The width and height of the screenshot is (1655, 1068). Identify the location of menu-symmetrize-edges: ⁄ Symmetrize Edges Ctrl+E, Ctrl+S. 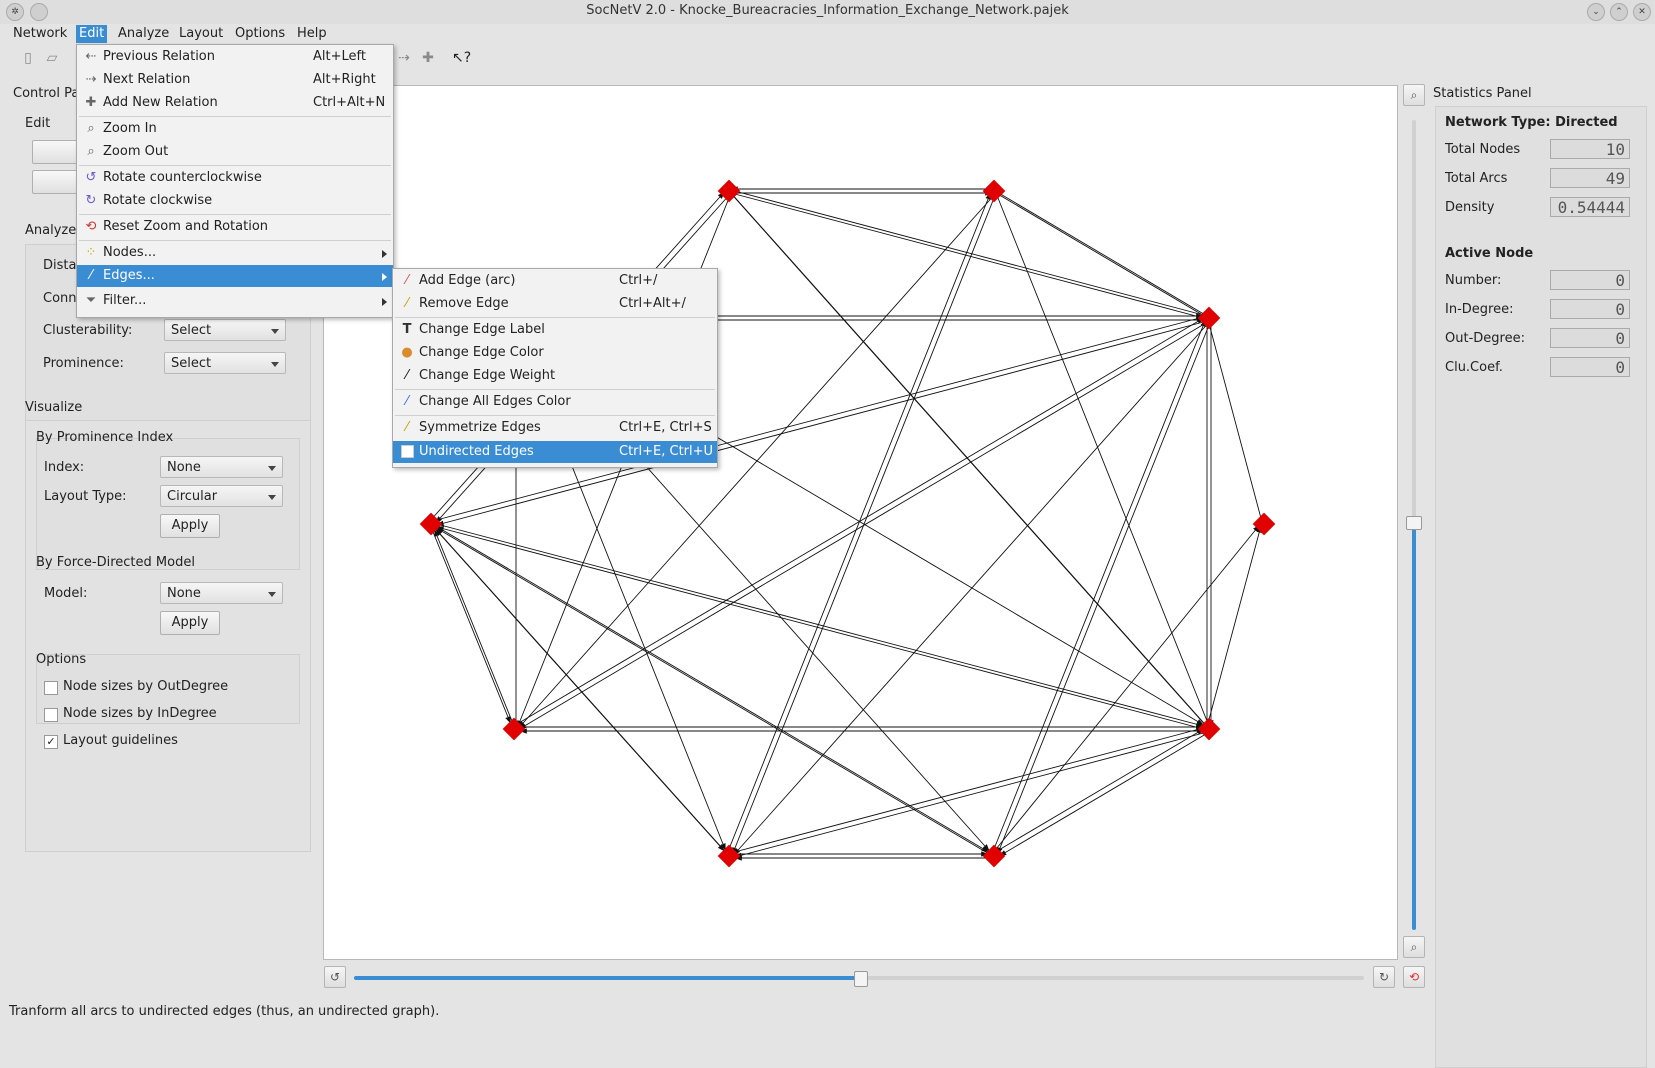
(555, 428).